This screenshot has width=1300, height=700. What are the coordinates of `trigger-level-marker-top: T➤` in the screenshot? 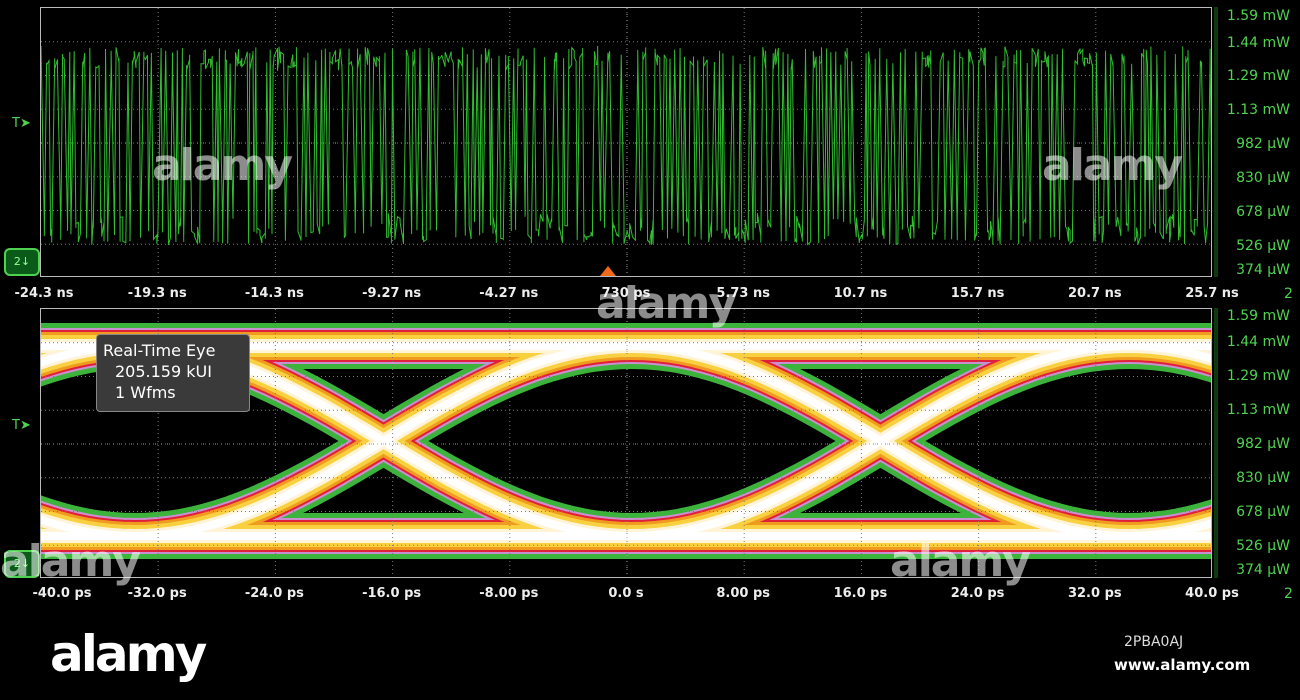 It's located at (21, 123).